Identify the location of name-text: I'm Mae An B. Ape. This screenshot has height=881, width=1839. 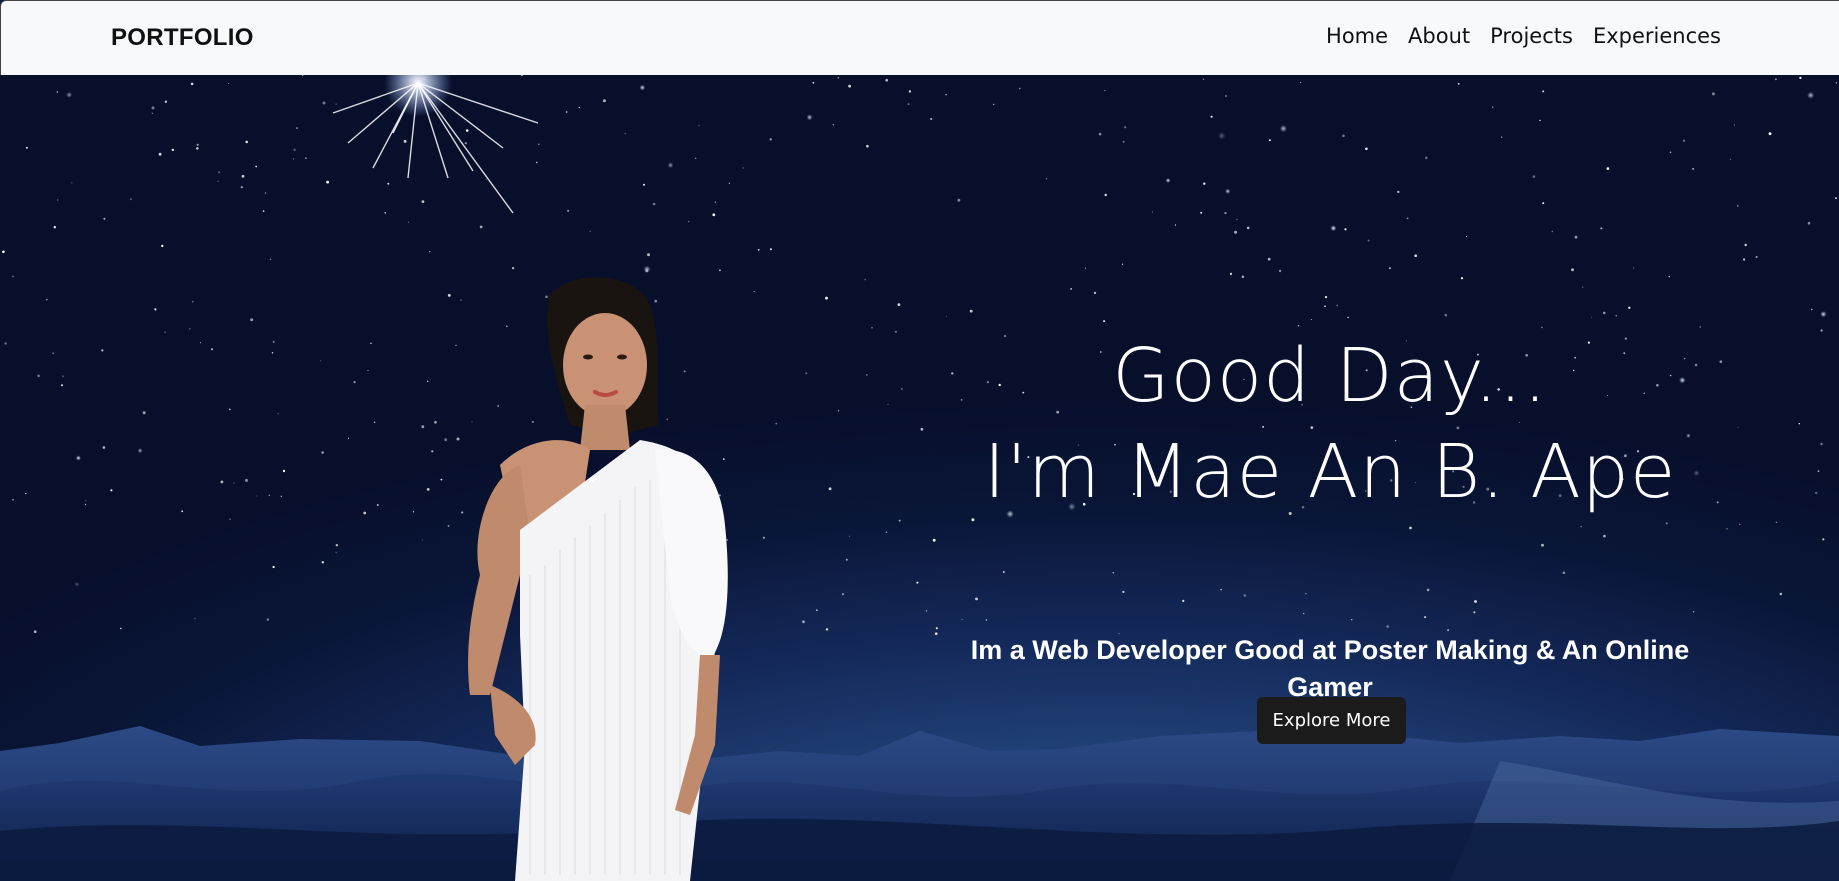
(1330, 472).